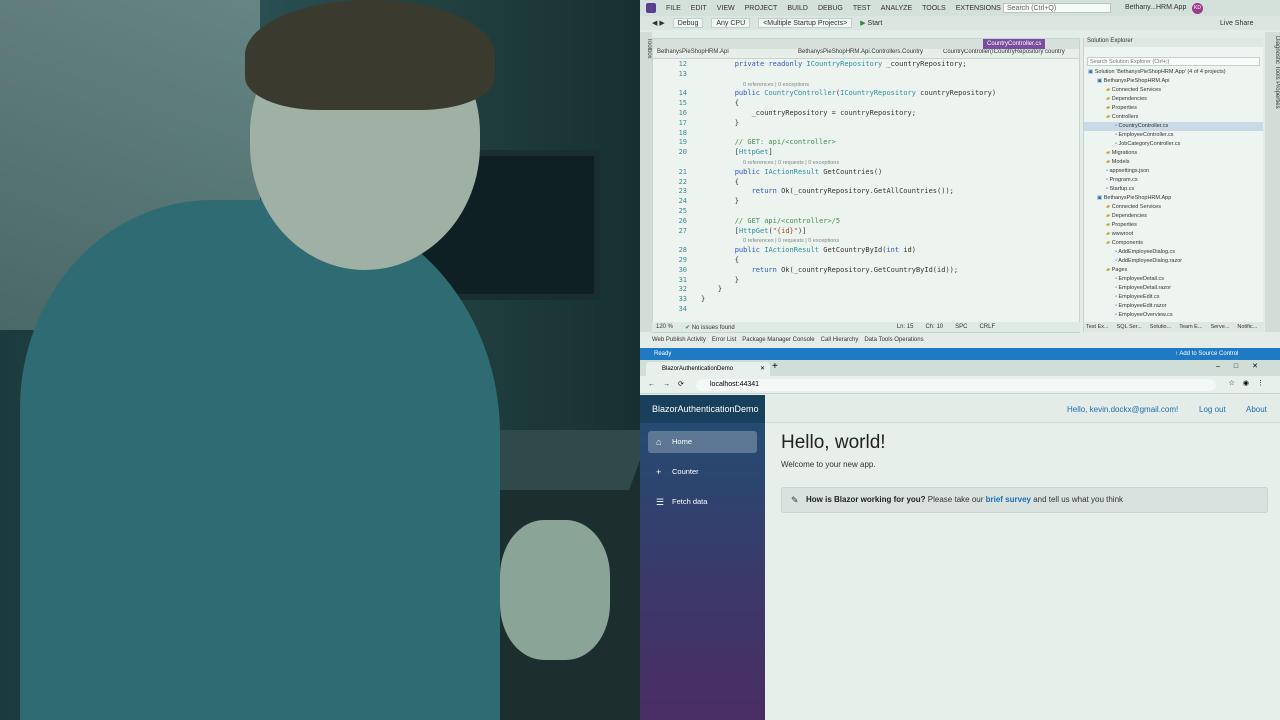  What do you see at coordinates (1272, 182) in the screenshot?
I see `diagnostic-tools-strip: Diagnostic Tools Properties` at bounding box center [1272, 182].